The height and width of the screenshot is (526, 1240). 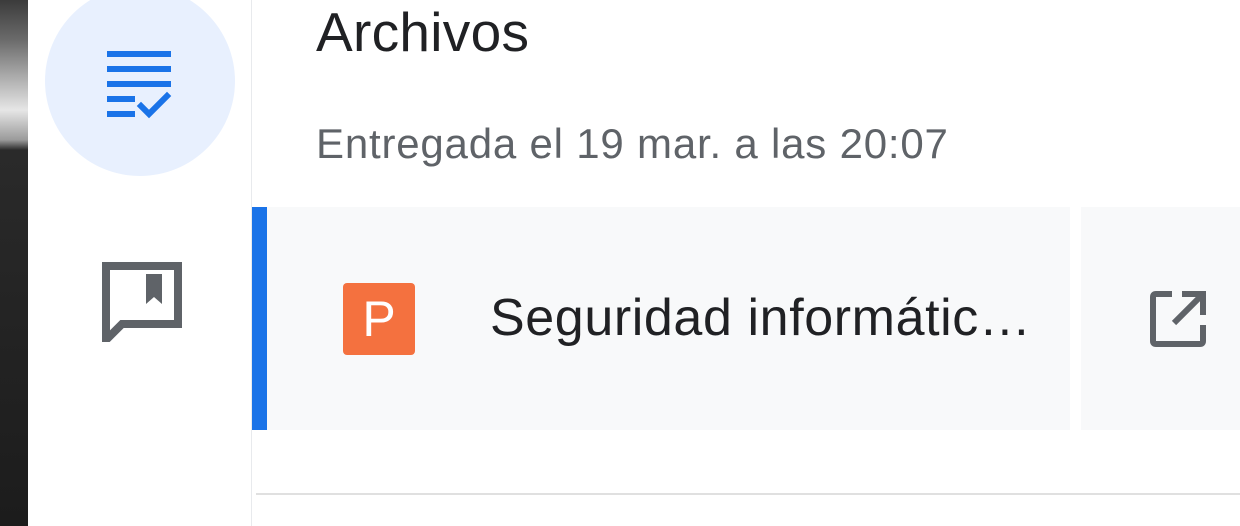 What do you see at coordinates (423, 32) in the screenshot?
I see `section-title: Archivos` at bounding box center [423, 32].